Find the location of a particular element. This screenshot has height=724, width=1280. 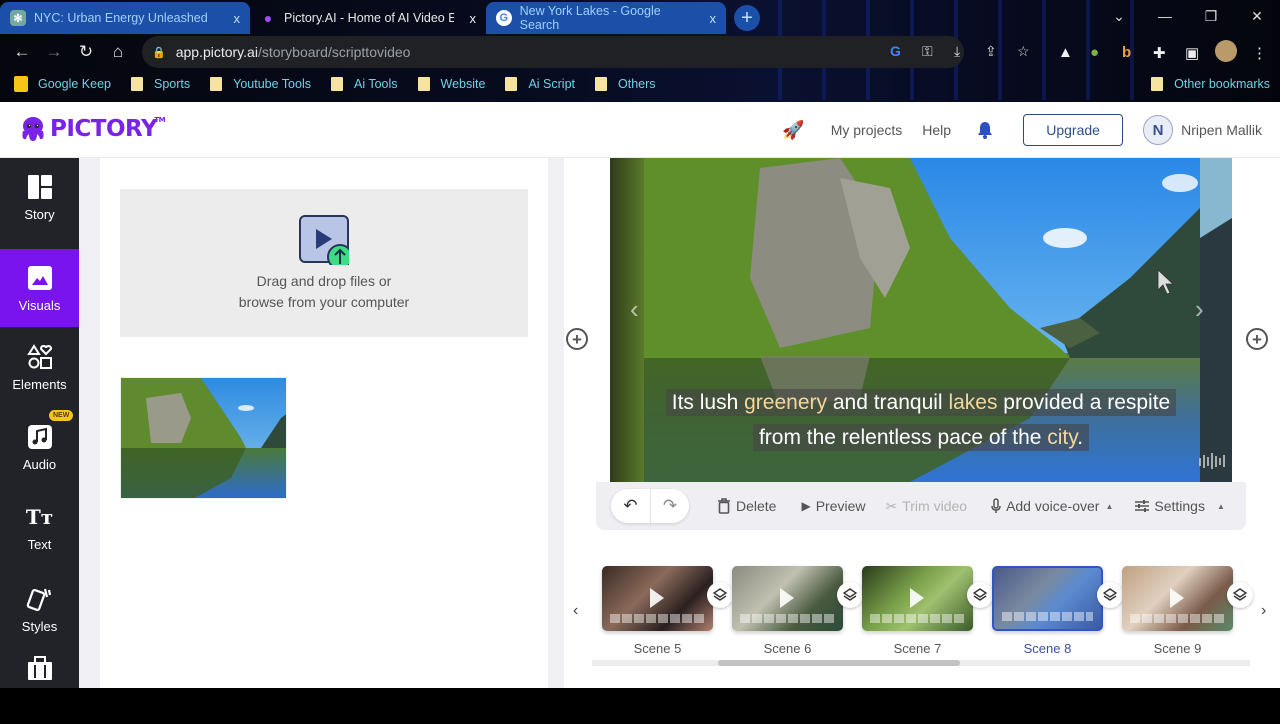

scene-card: Scene 9 is located at coordinates (1177, 611).